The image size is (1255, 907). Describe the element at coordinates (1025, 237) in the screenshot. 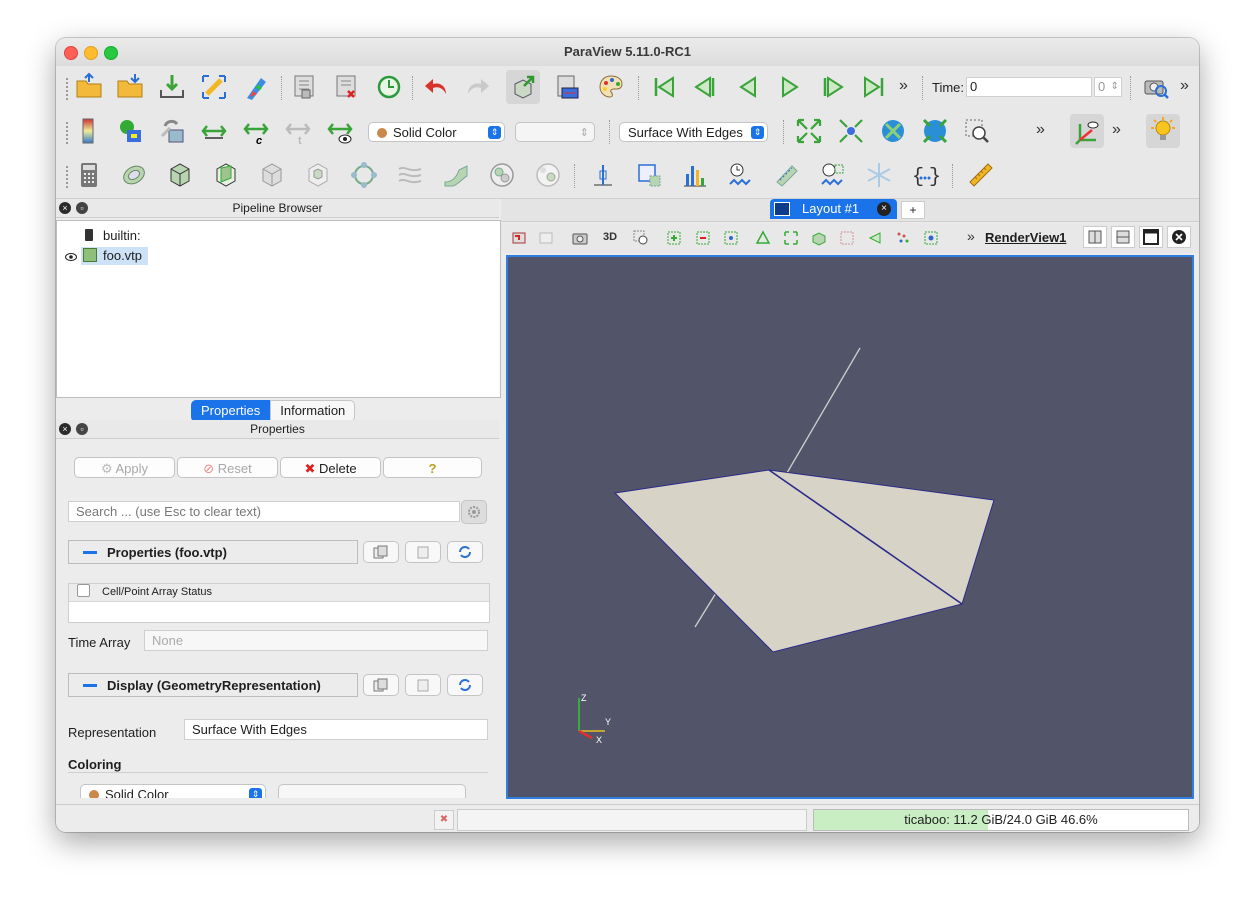

I see `view-name-label: RenderView1` at that location.